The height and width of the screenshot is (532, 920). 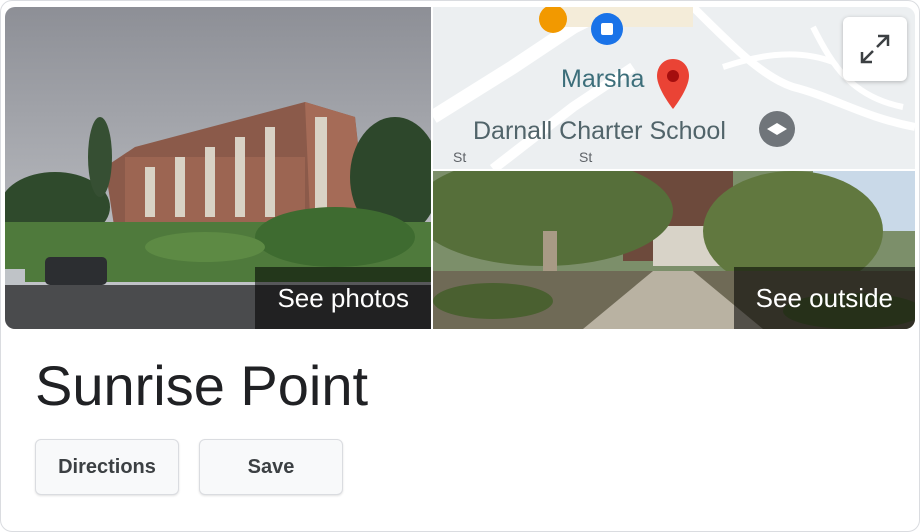 What do you see at coordinates (202, 385) in the screenshot?
I see `place-title: Sunrise Point` at bounding box center [202, 385].